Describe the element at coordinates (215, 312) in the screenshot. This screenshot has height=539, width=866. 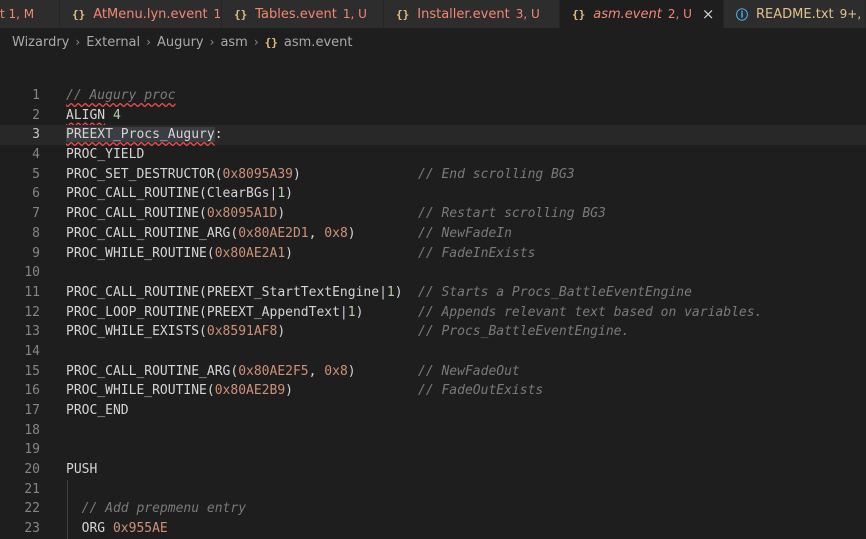
I see `code-text: PROC_LOOP_ROUTINE(PREEXT_AppendText|1)` at that location.